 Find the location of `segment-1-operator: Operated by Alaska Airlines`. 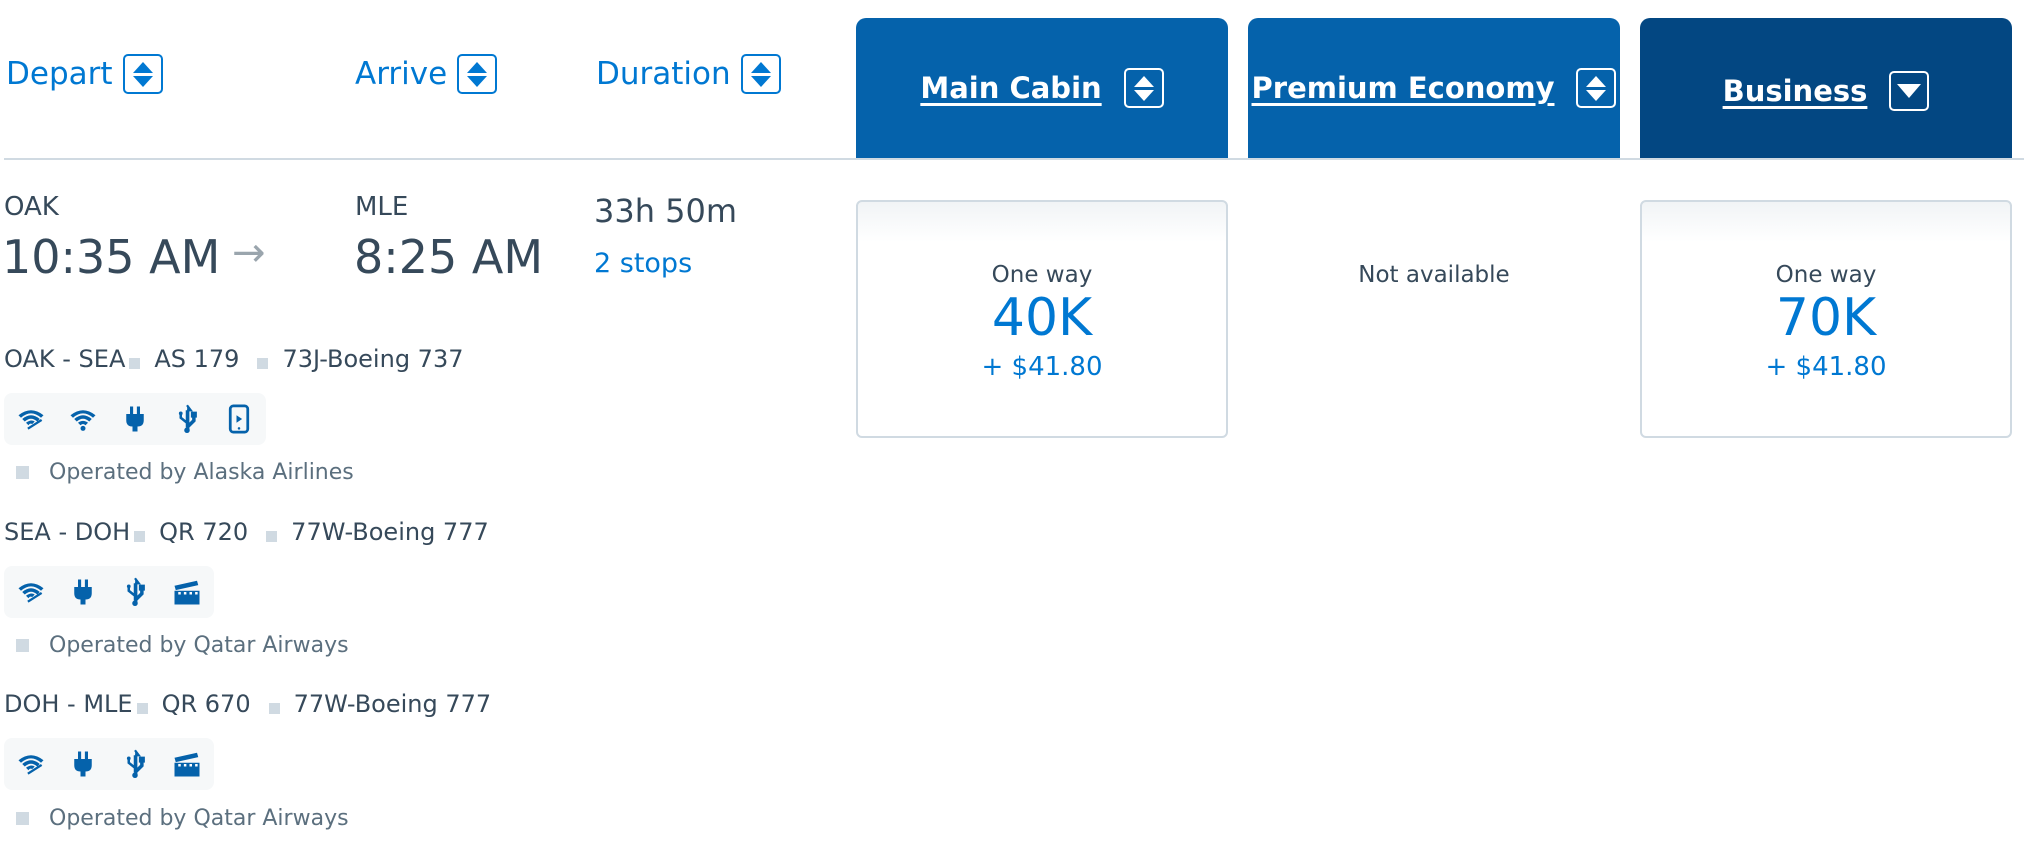

segment-1-operator: Operated by Alaska Airlines is located at coordinates (177, 472).